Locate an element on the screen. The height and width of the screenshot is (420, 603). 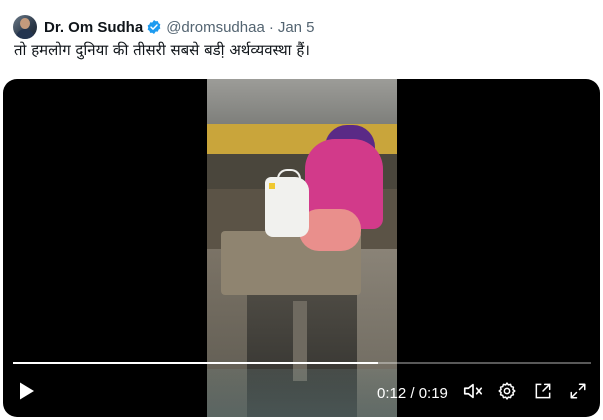
pip-button is located at coordinates (543, 393).